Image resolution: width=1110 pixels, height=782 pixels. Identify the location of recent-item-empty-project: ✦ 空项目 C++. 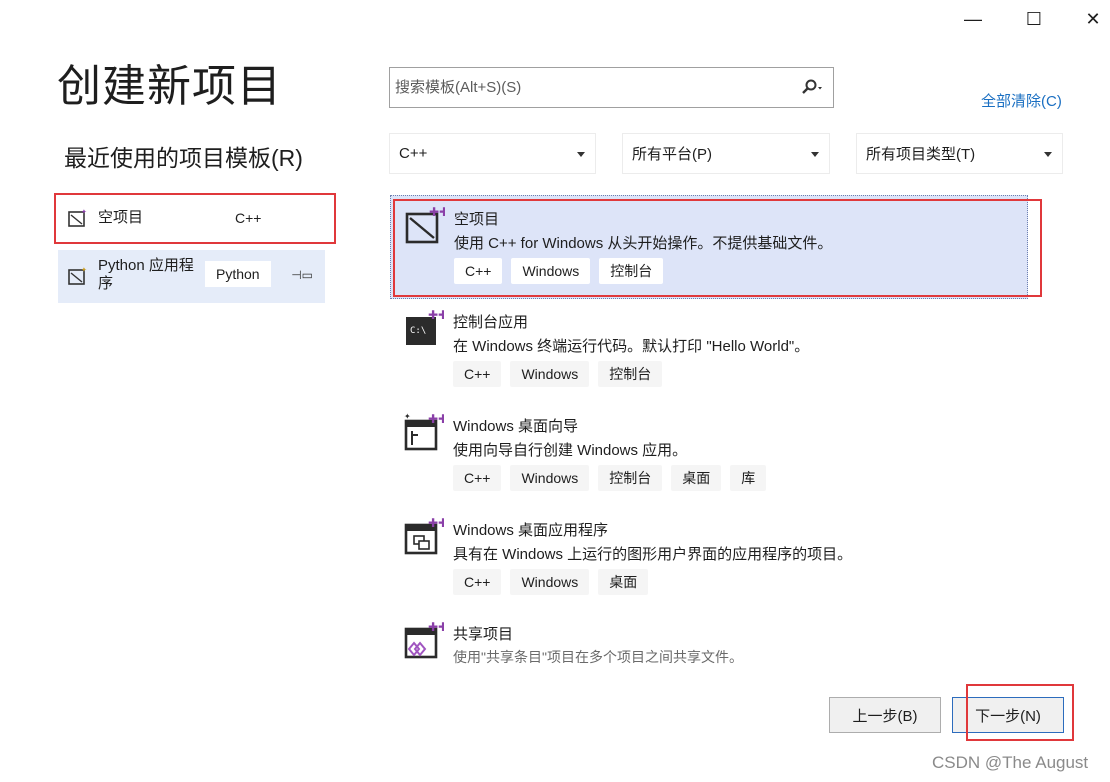
(191, 218).